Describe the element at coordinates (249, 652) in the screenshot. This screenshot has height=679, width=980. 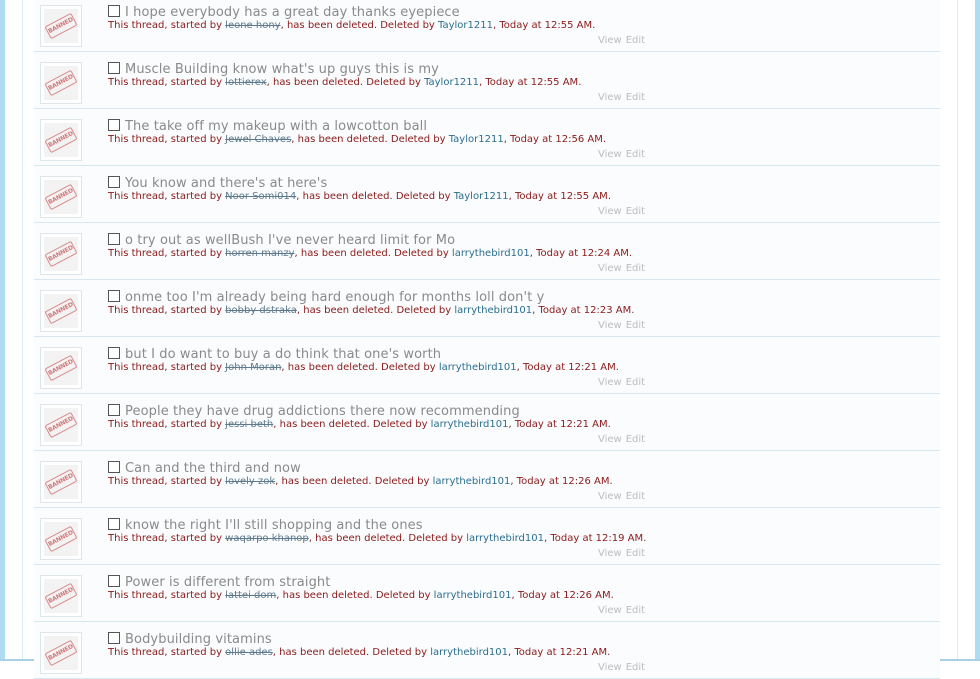
I see `thread-starter-link: ollie ades` at that location.